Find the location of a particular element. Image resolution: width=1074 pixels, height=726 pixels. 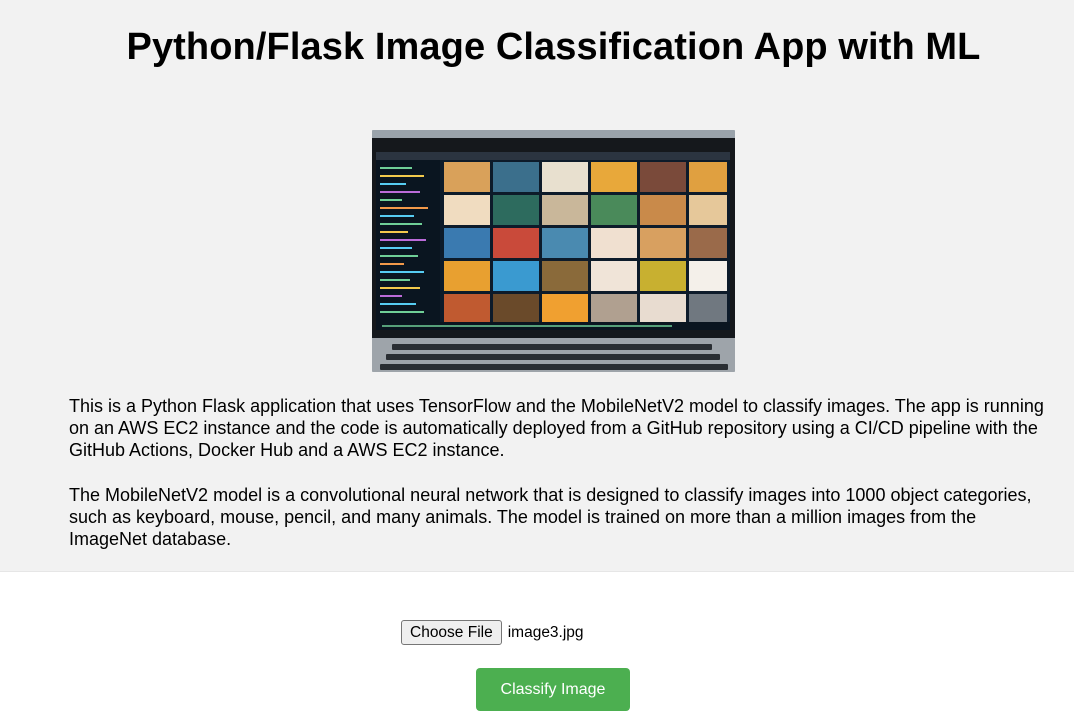

choose-file-button: Choose File is located at coordinates (451, 632).